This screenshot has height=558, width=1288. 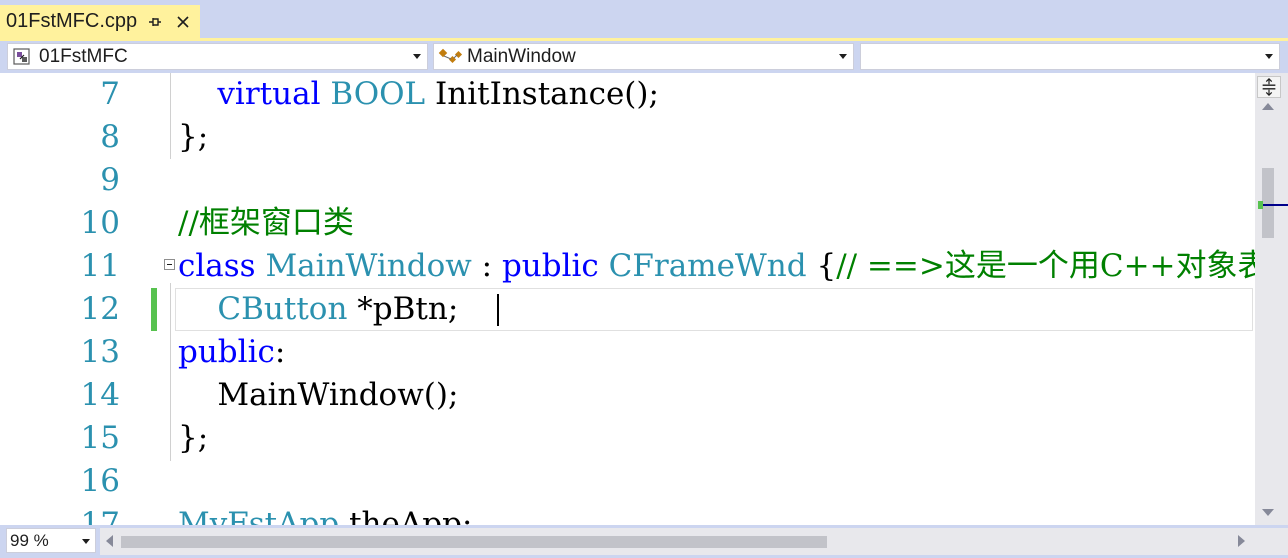 I want to click on code-token: InitInstance();, so click(x=542, y=94).